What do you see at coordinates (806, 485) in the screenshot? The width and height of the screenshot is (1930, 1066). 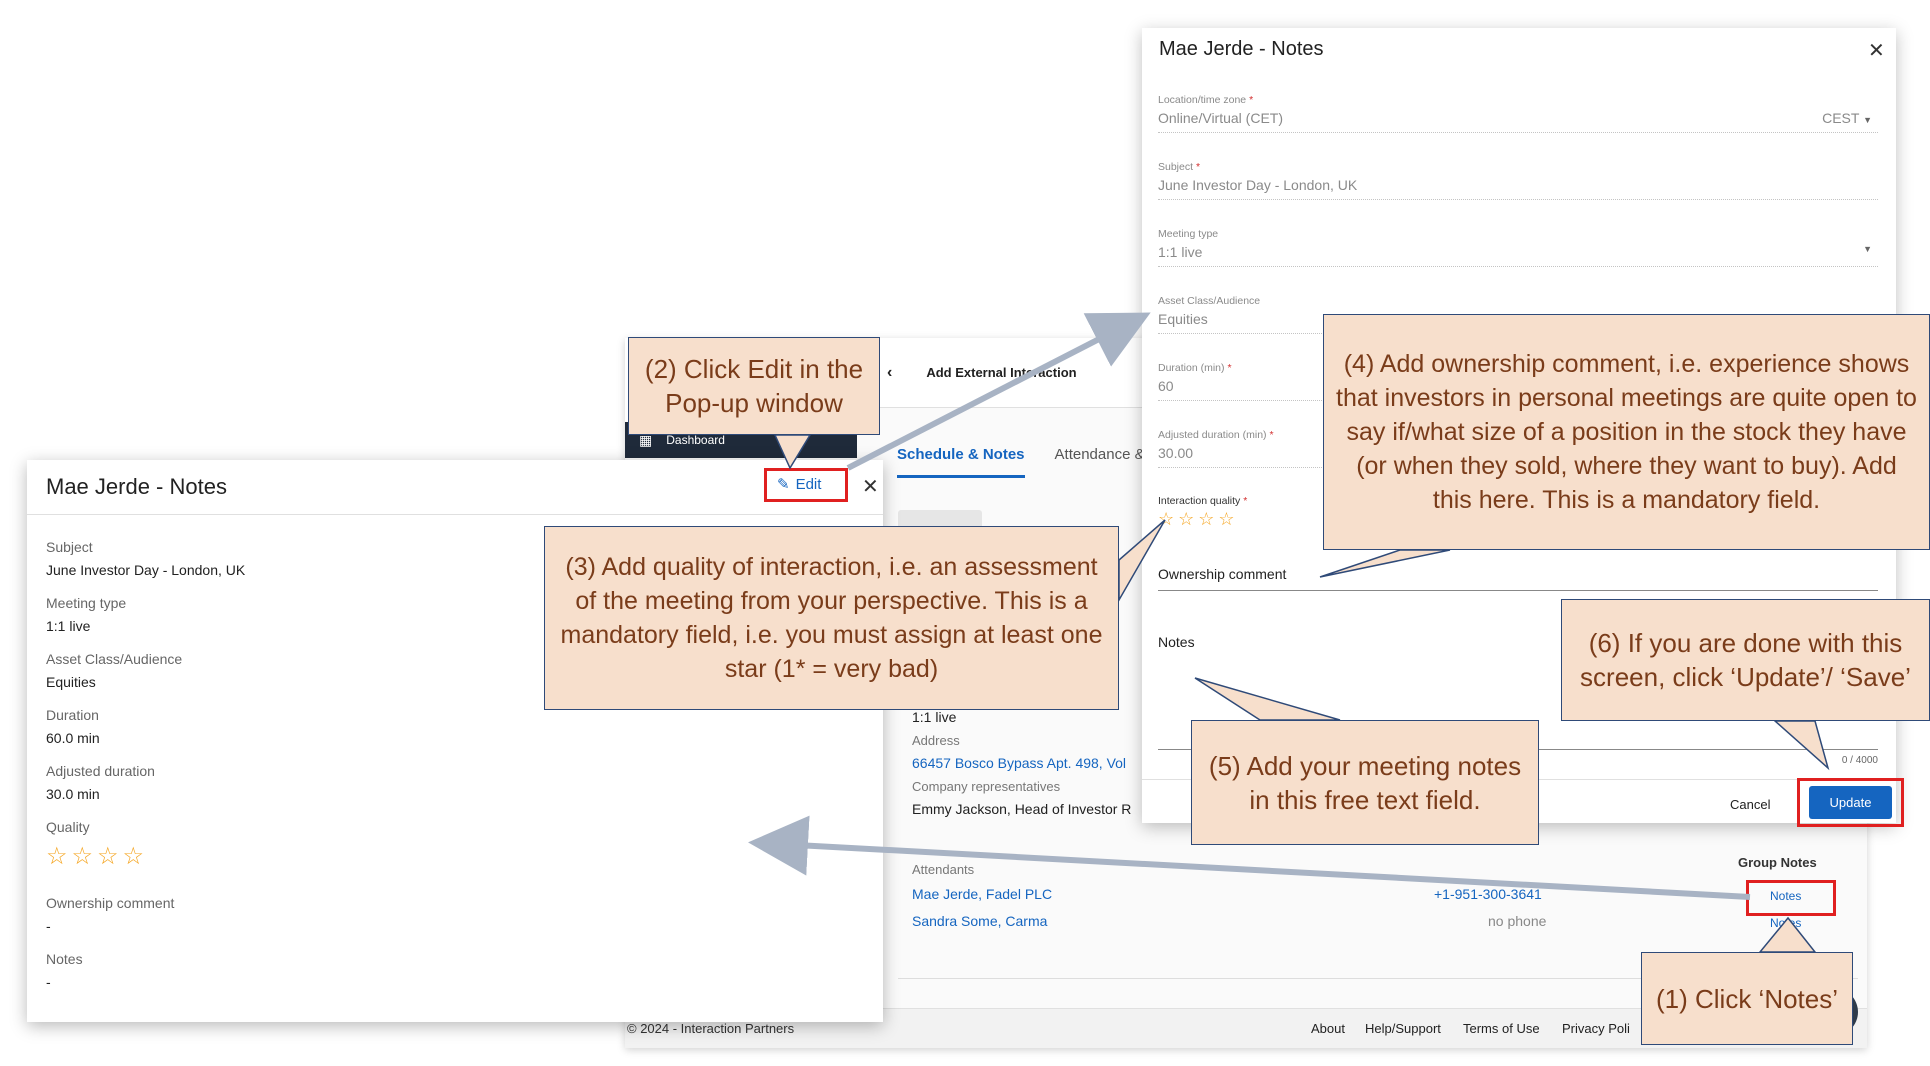 I see `highlight-edit` at bounding box center [806, 485].